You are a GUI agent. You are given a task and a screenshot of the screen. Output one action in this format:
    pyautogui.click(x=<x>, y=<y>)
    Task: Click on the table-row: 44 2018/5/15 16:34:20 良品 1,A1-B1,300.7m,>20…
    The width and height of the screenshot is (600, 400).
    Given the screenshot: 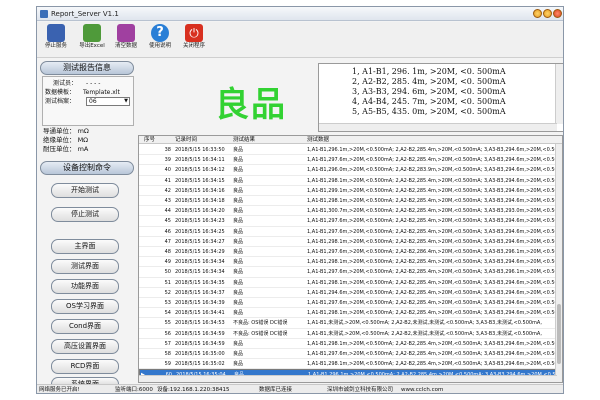 What is the action you would take?
    pyautogui.click(x=348, y=211)
    